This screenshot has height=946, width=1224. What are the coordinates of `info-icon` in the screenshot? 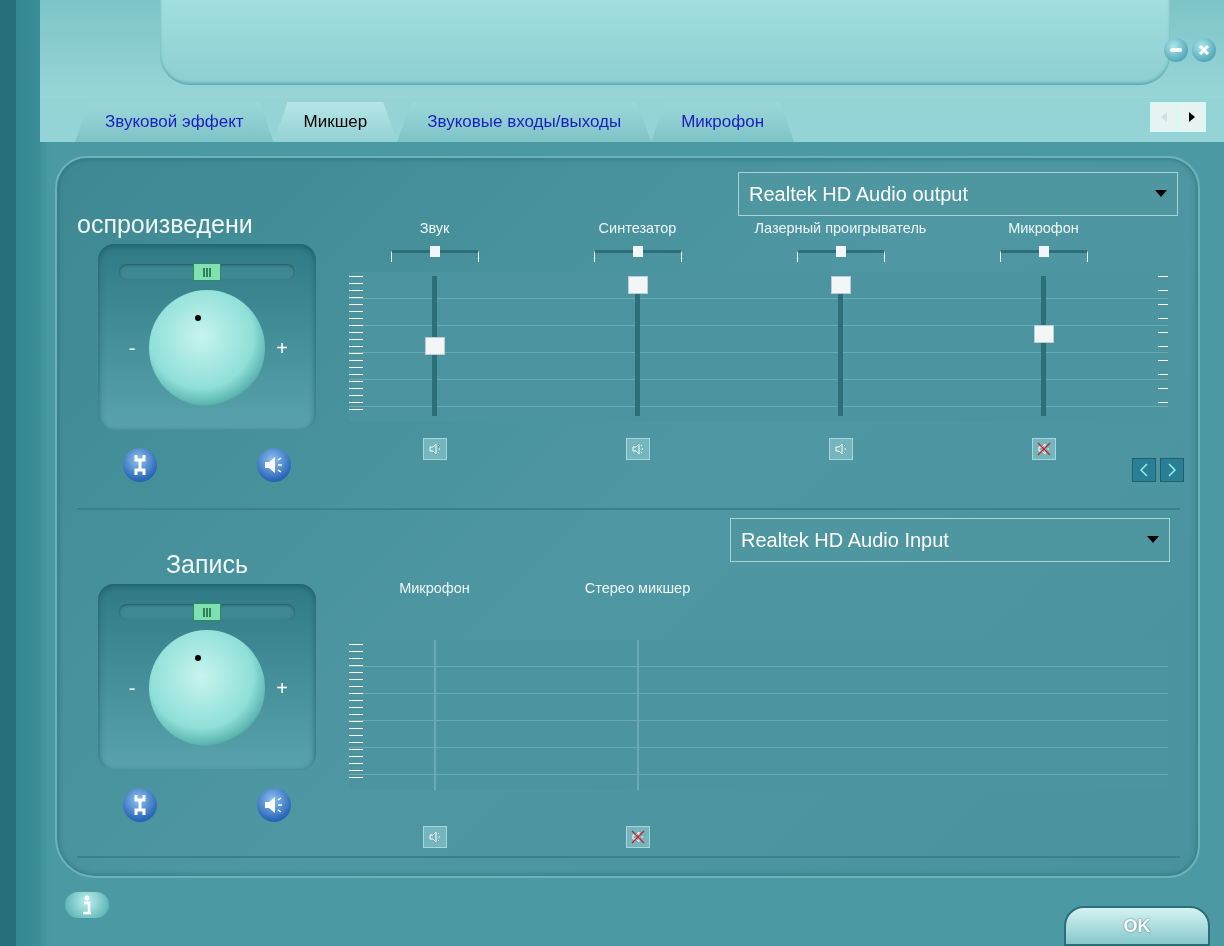 It's located at (87, 905).